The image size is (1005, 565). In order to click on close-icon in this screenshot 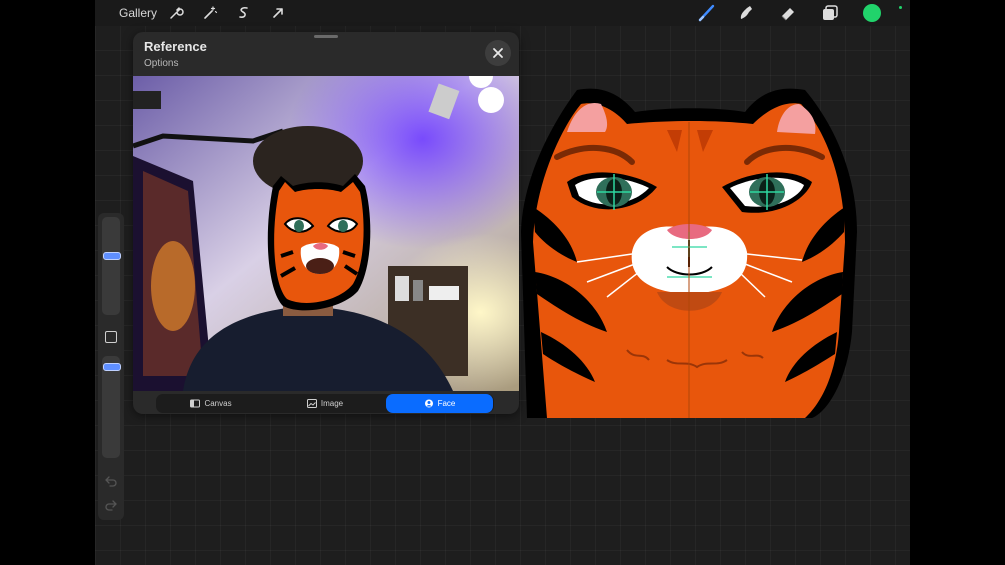, I will do `click(498, 53)`.